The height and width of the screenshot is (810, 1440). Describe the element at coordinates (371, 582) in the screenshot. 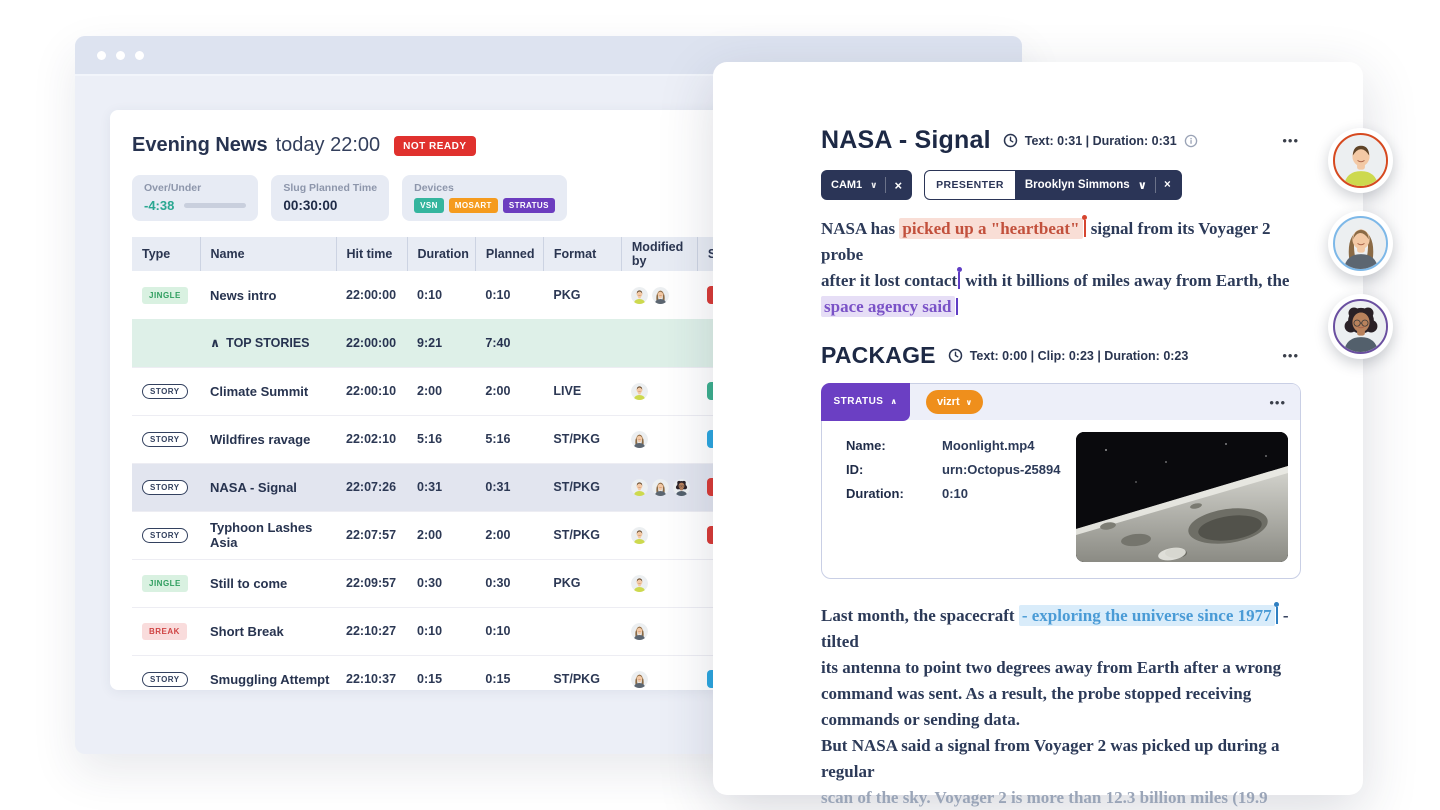

I see `cell-hit-time: 22:09:57` at that location.